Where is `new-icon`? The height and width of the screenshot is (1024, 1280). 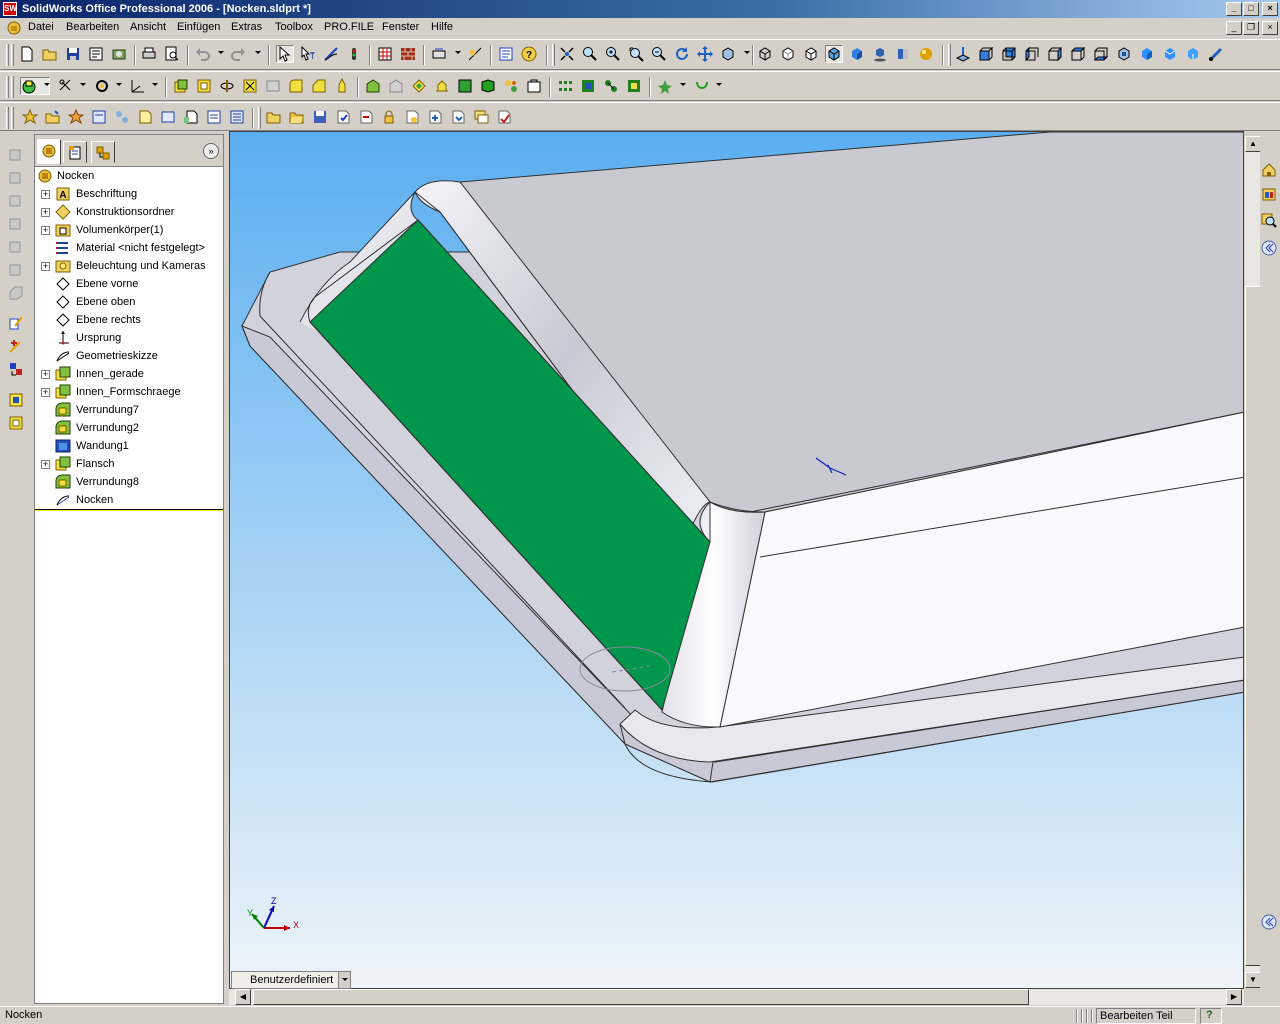 new-icon is located at coordinates (27, 54).